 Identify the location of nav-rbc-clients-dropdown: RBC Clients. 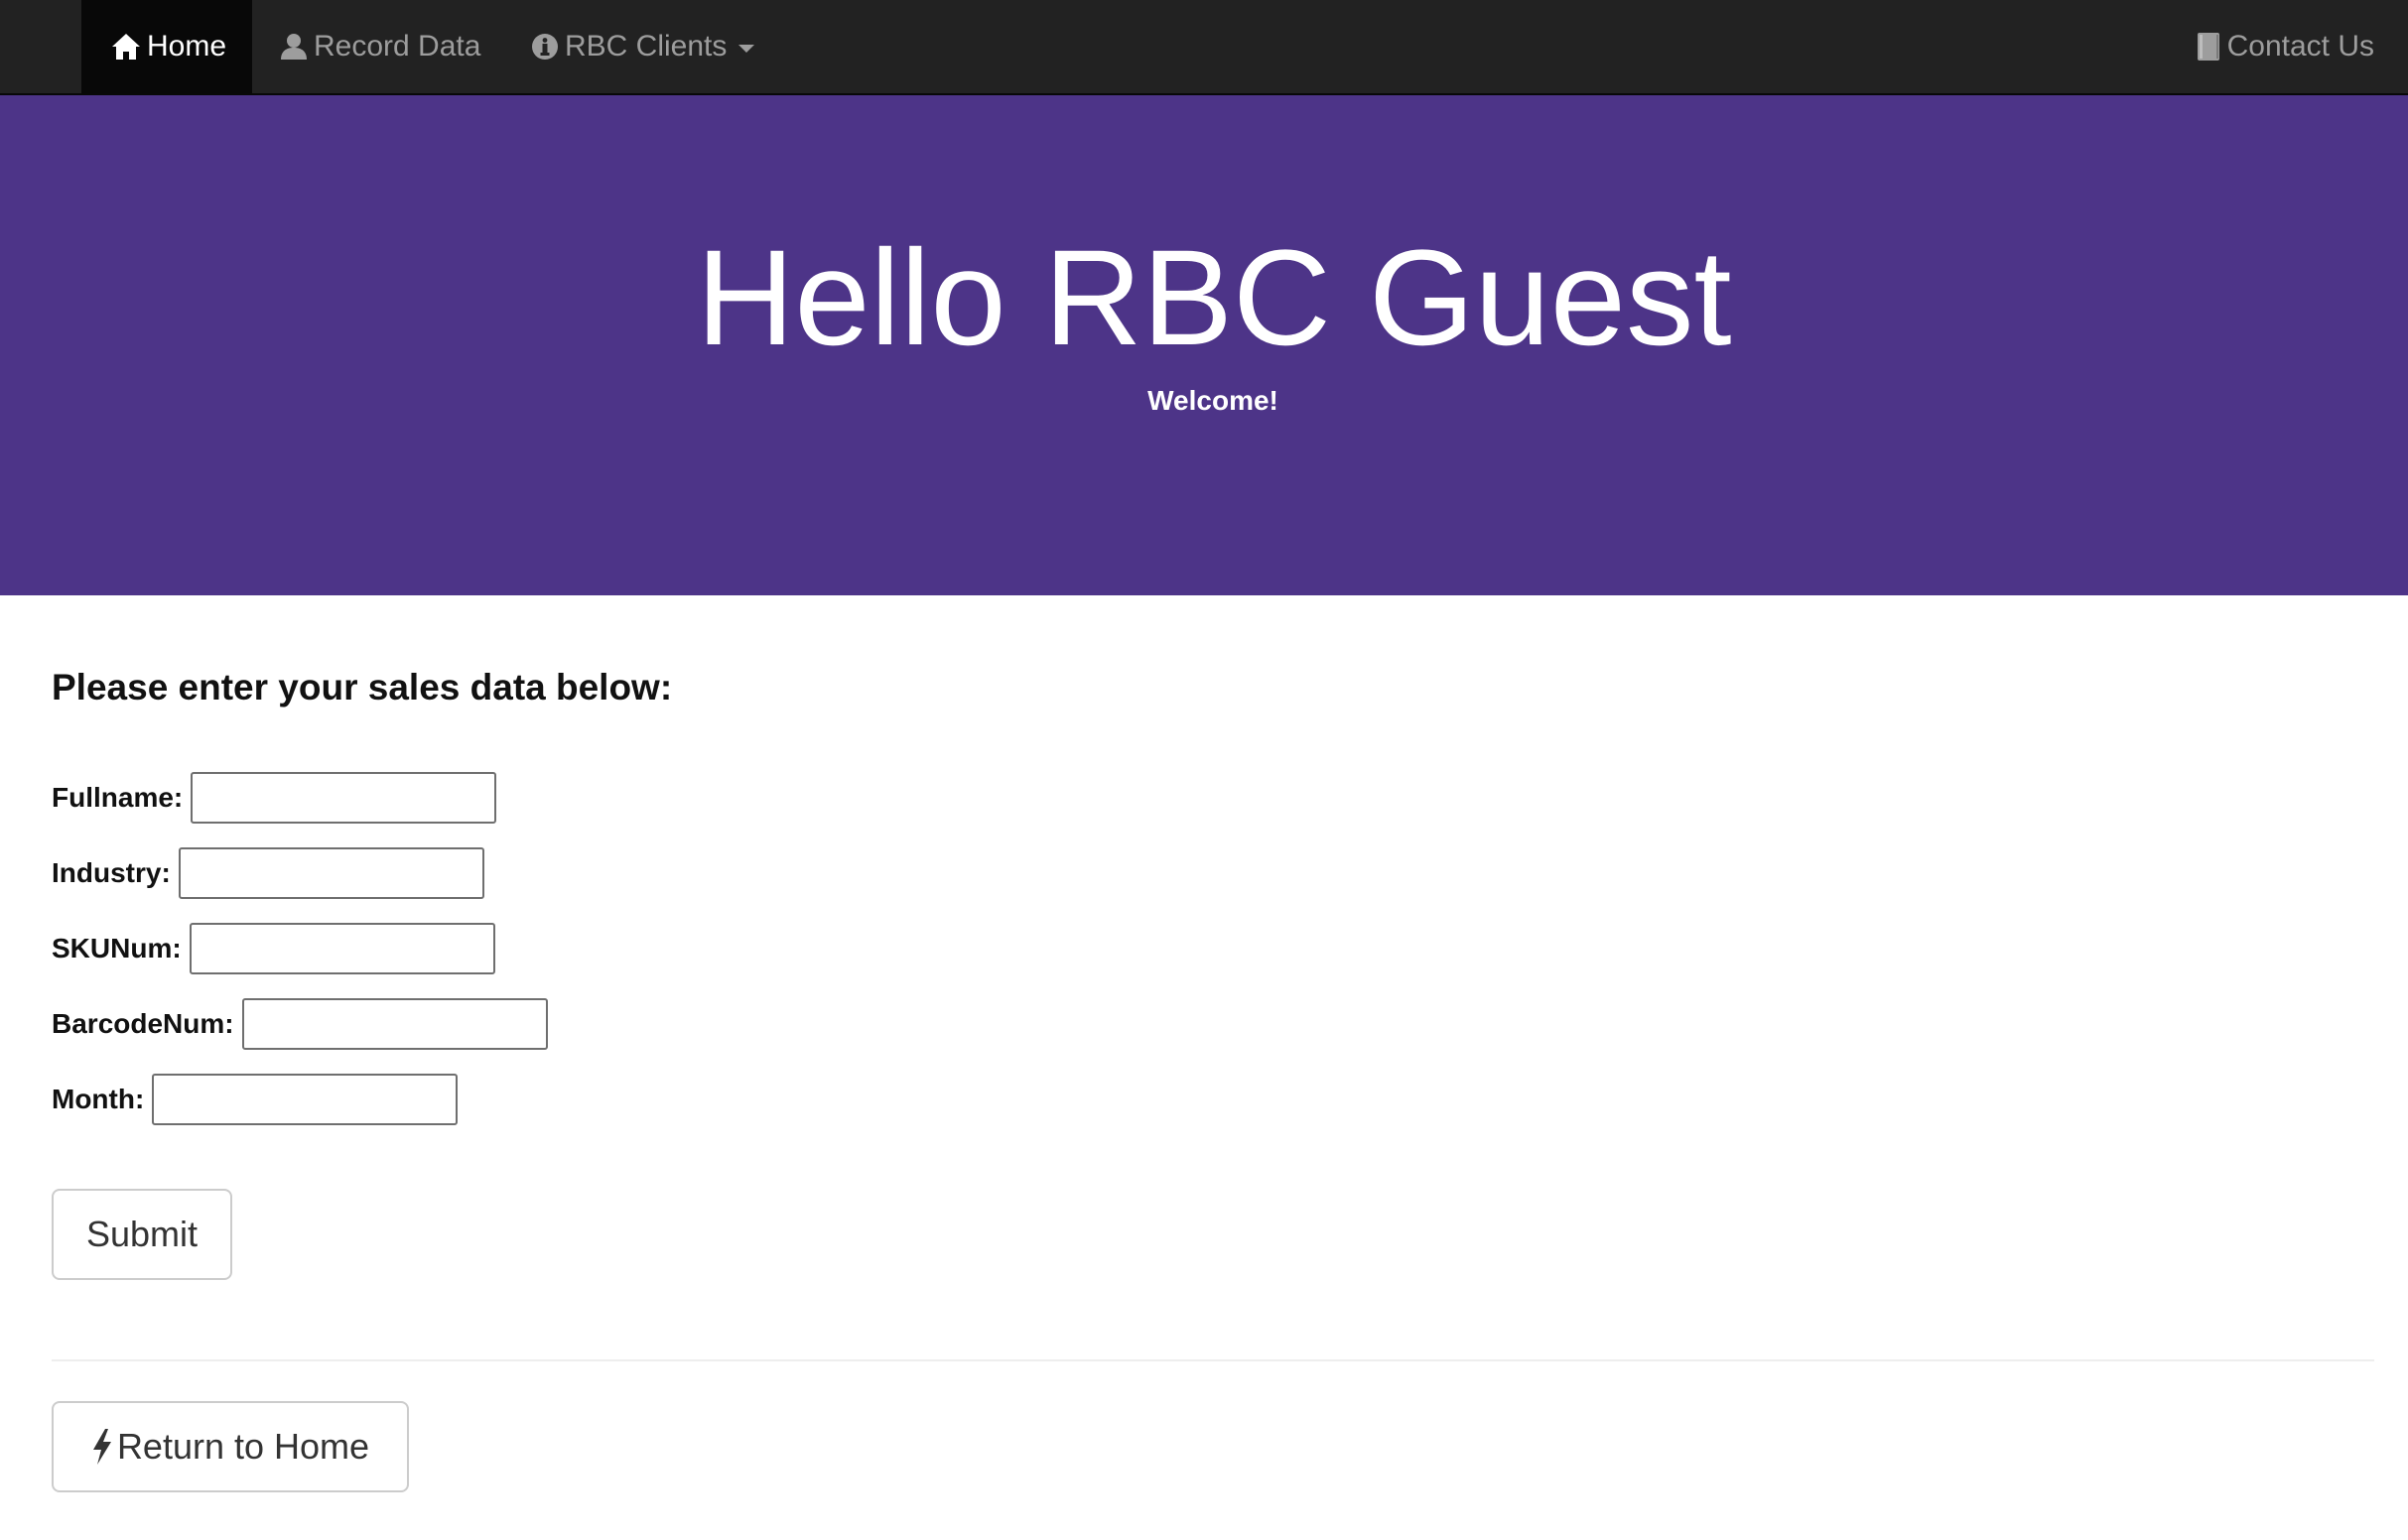
(643, 46).